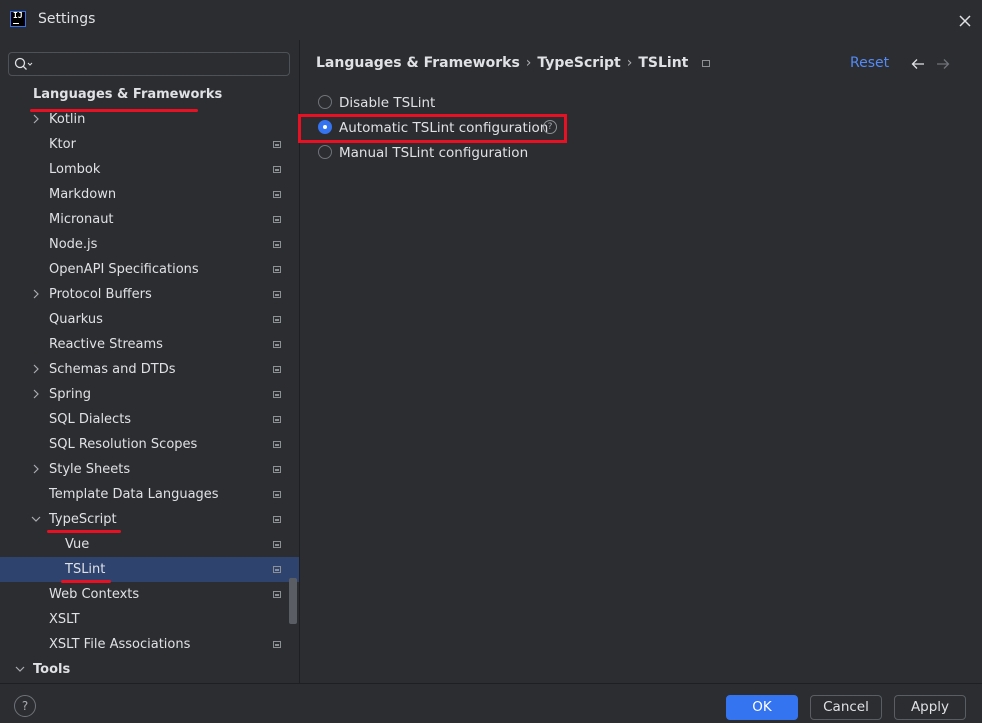 Image resolution: width=982 pixels, height=723 pixels. I want to click on tree-item-nodejs: Node.js, so click(149, 244).